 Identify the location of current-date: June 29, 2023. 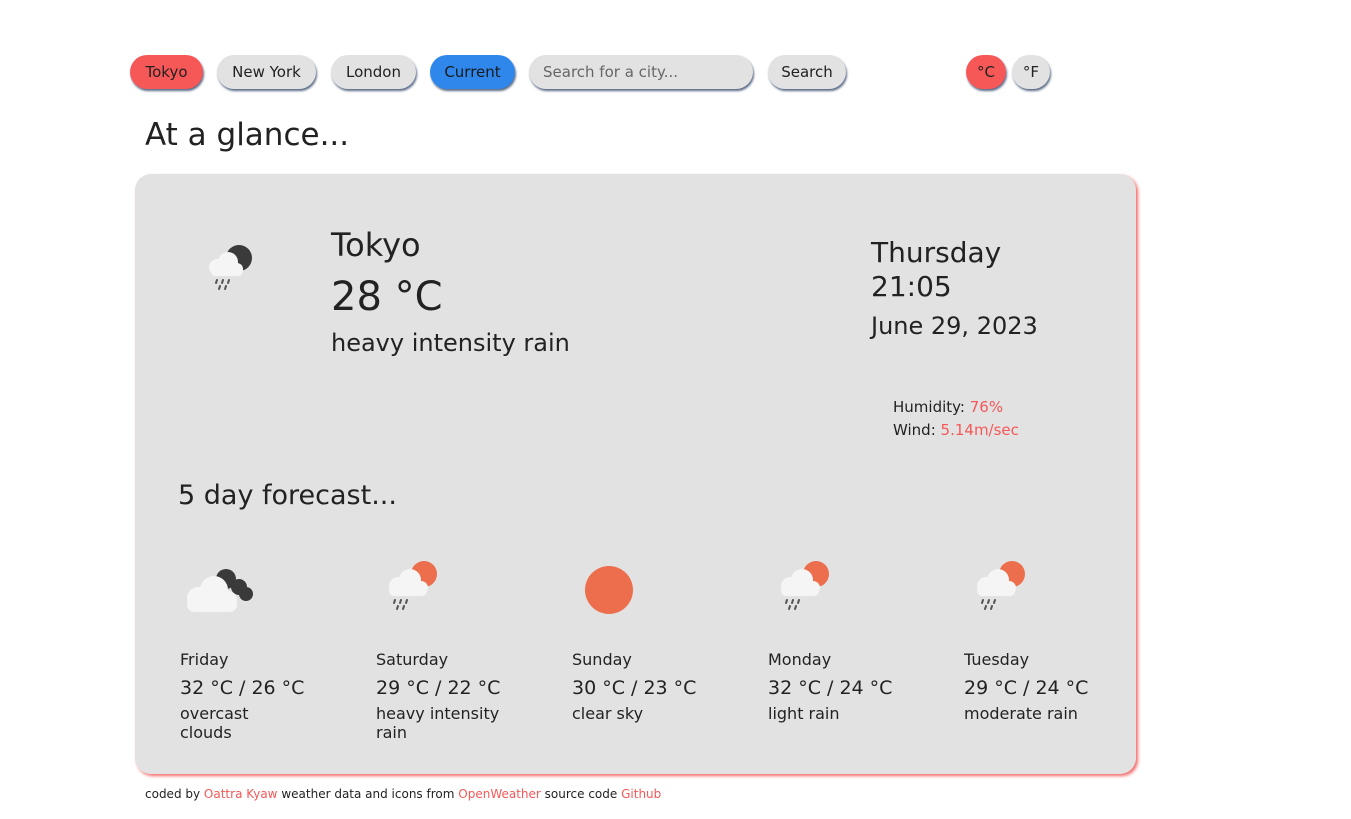
(954, 326).